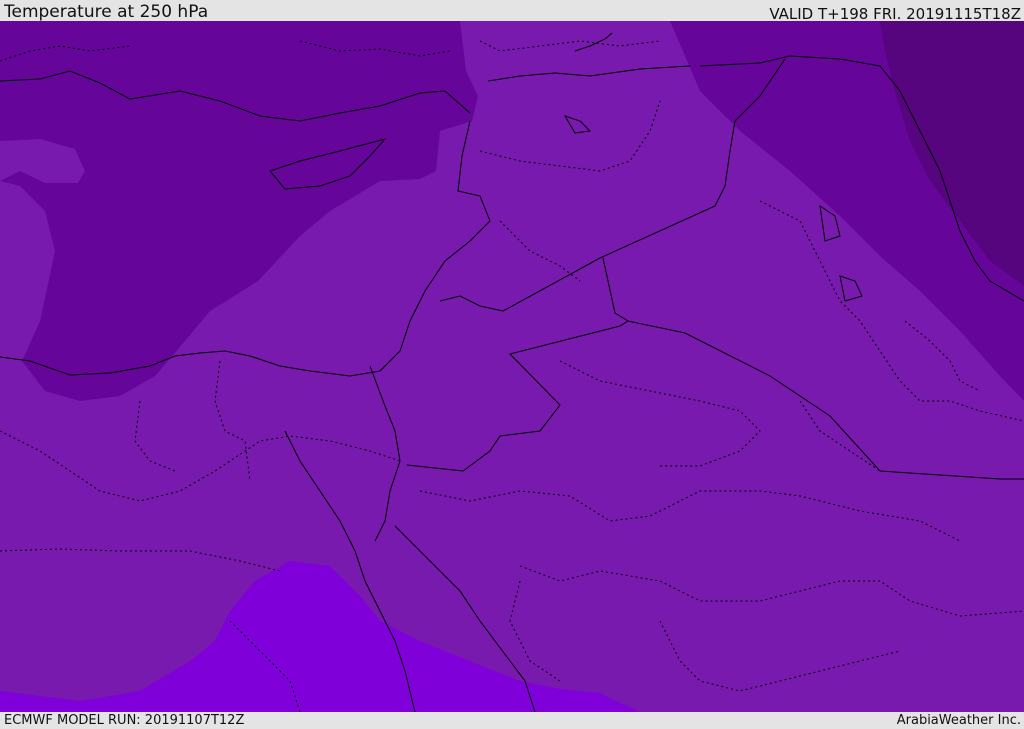 The width and height of the screenshot is (1024, 729). Describe the element at coordinates (124, 720) in the screenshot. I see `model-run-label: ECMWF MODEL RUN: 20191107T12Z` at that location.